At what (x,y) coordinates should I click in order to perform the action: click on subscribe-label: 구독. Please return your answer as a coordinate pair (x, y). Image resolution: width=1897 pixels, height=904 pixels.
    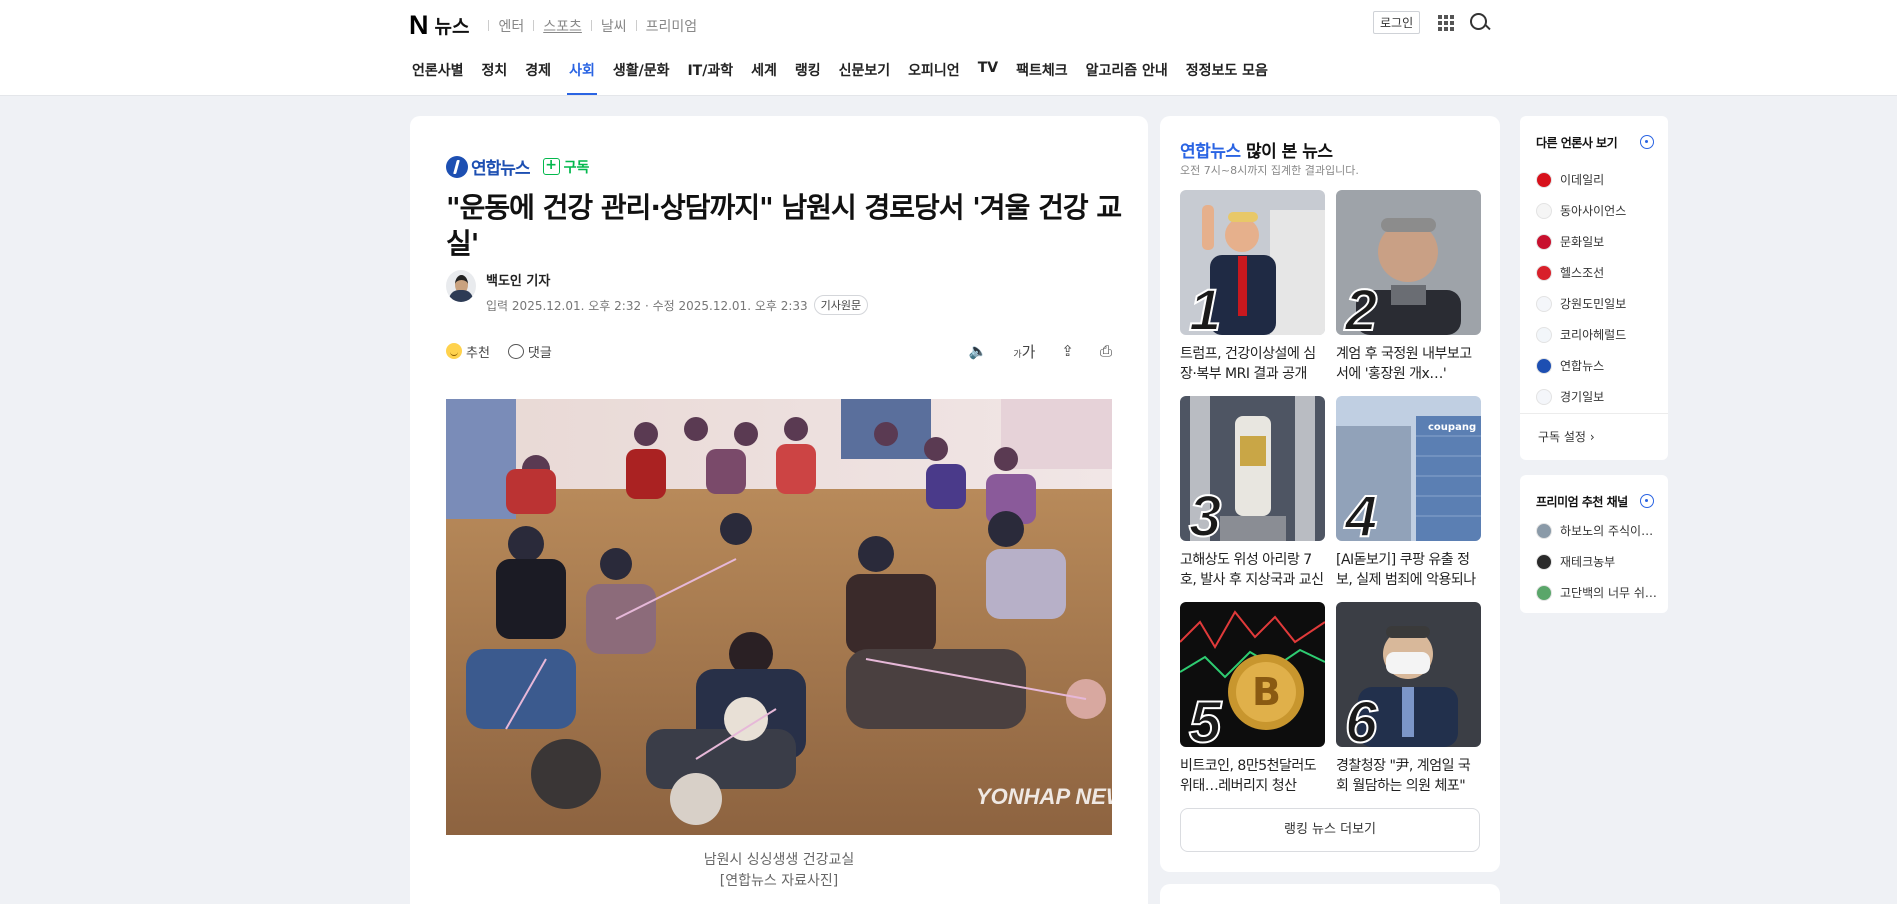
    Looking at the image, I should click on (576, 167).